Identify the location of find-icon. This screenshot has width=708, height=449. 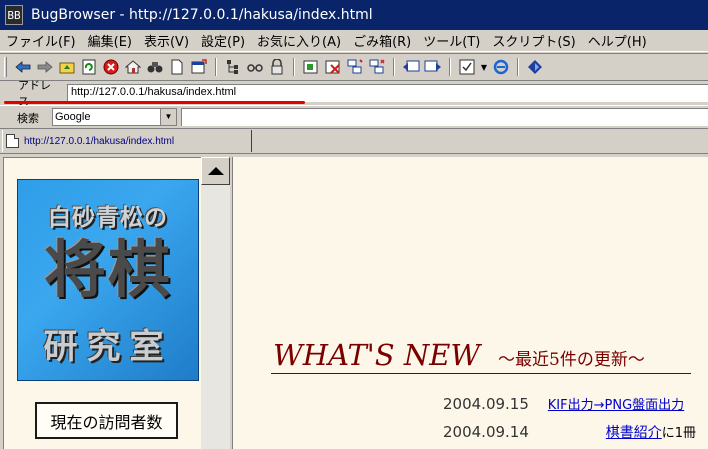
(155, 67).